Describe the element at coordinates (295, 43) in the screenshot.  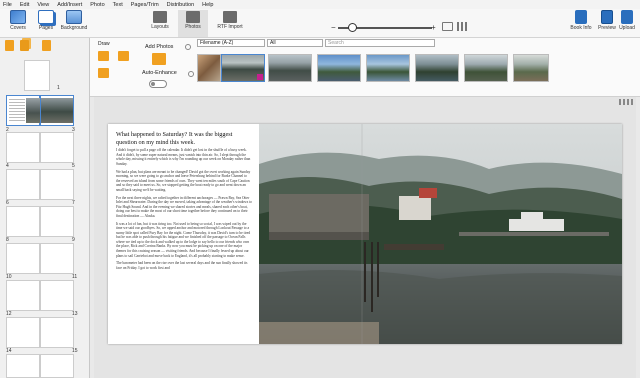
I see `filter-dropdown: All` at that location.